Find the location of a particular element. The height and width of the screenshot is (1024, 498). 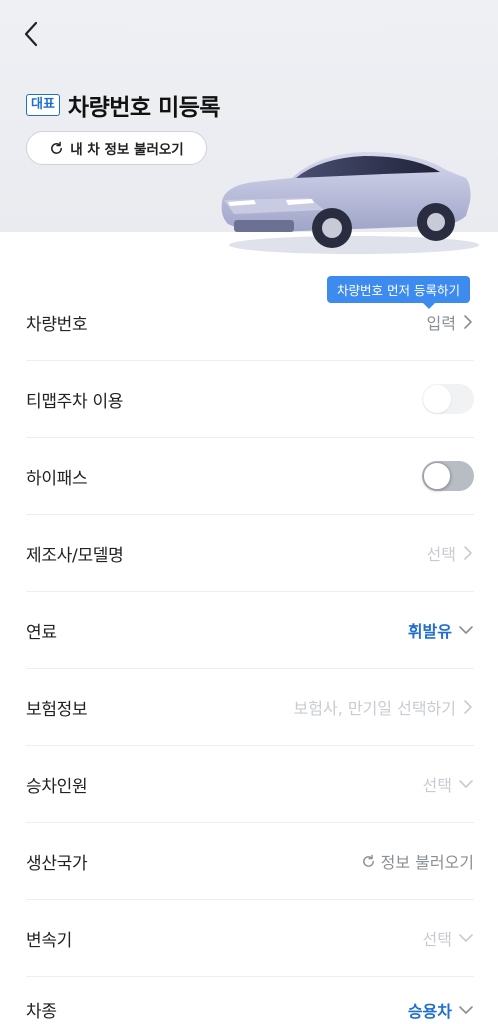

row-seating: 승차인원 선택 is located at coordinates (250, 784).